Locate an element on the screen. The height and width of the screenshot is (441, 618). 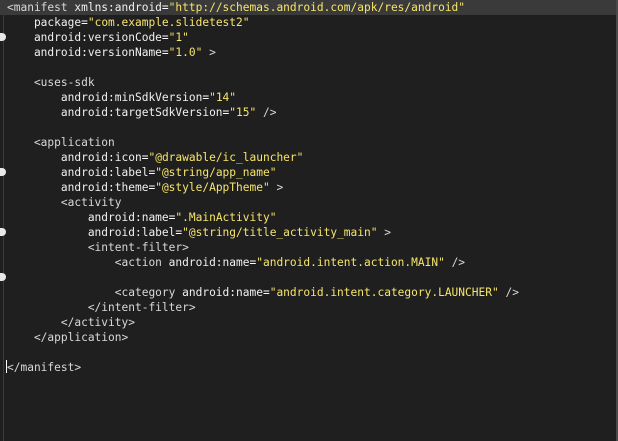
code-token: <uses-sdk is located at coordinates (51, 82).